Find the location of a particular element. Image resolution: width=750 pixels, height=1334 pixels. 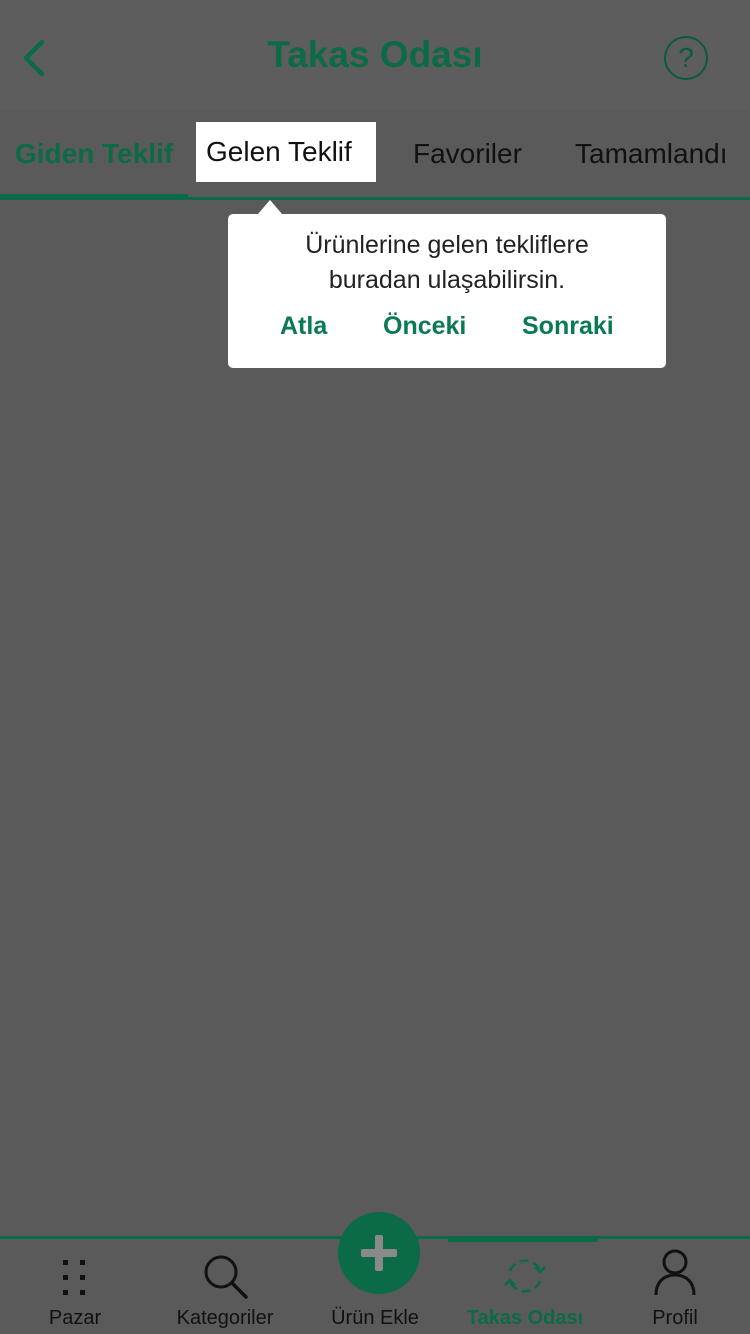

tab-tamamlandi: Tamamlandı is located at coordinates (651, 154).